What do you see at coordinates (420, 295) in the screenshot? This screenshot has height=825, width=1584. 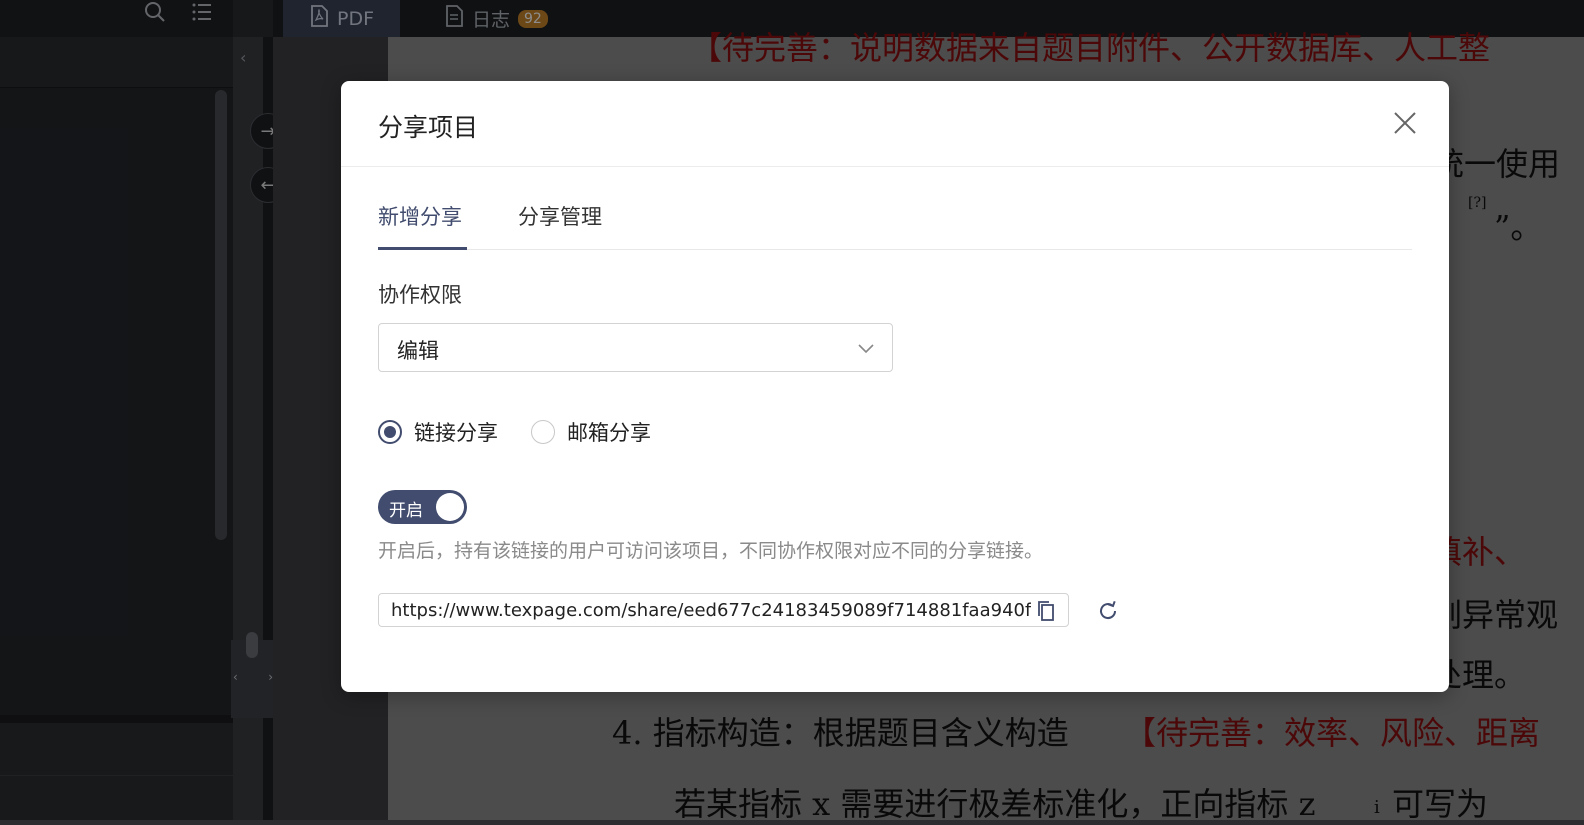 I see `permission-label: 协作权限` at bounding box center [420, 295].